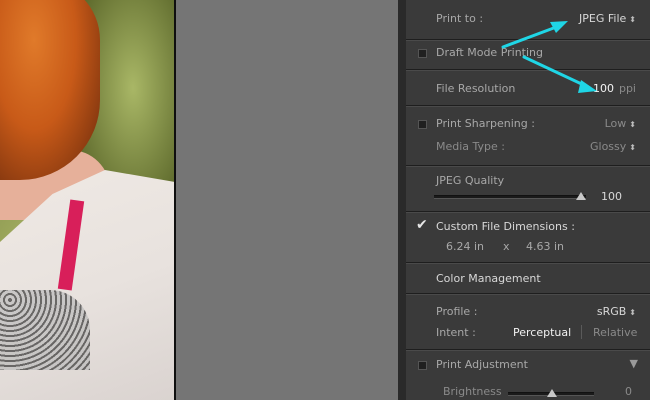  I want to click on sharpening-value: Low, so click(615, 123).